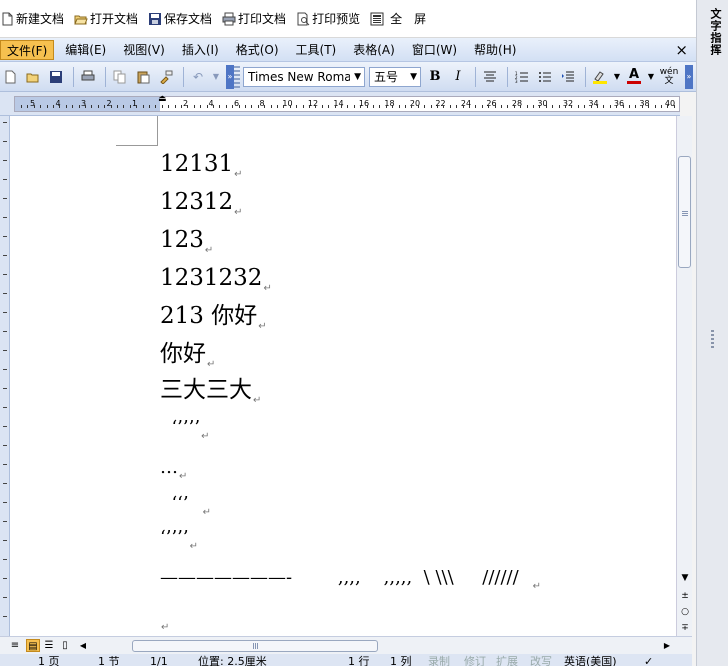  What do you see at coordinates (254, 19) in the screenshot?
I see `print-doc-button: 打印文档` at bounding box center [254, 19].